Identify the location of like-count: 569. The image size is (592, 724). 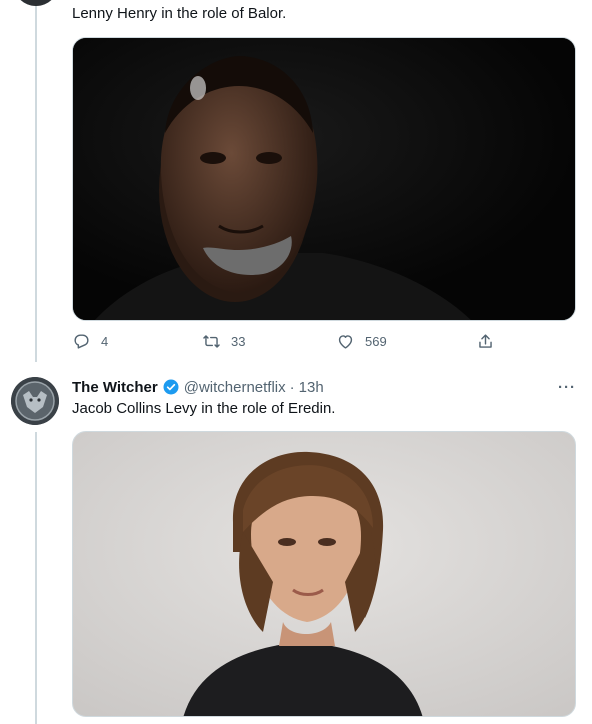
(376, 341).